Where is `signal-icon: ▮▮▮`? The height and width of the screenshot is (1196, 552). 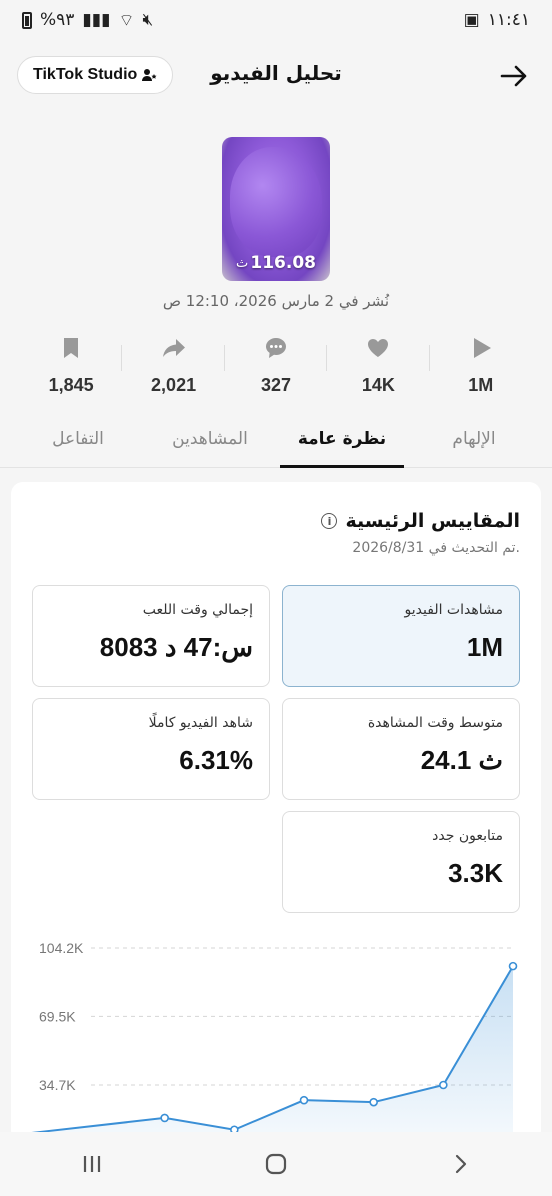 signal-icon: ▮▮▮ is located at coordinates (96, 20).